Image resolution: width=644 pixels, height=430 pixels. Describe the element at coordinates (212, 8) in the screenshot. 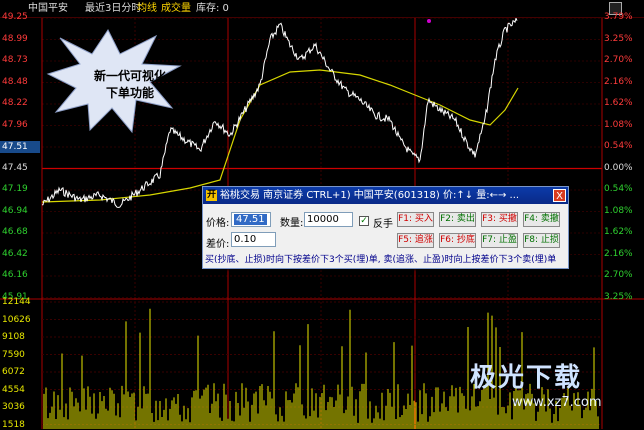

I see `inventory-label: 库存: 0` at that location.